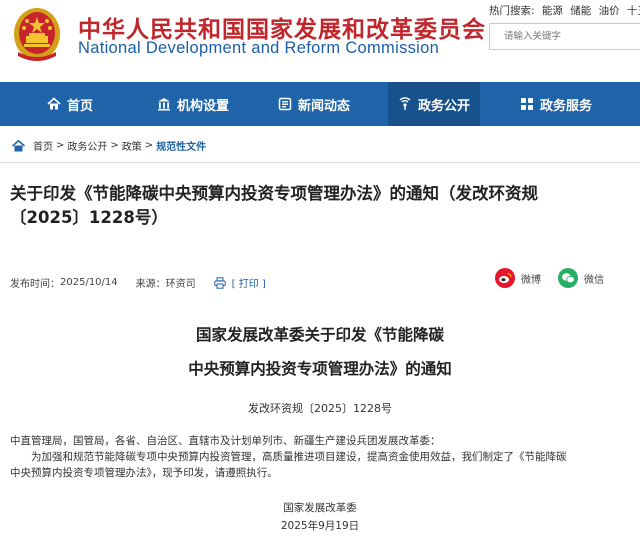 The width and height of the screenshot is (640, 536). Describe the element at coordinates (405, 103) in the screenshot. I see `broadcast-icon` at that location.